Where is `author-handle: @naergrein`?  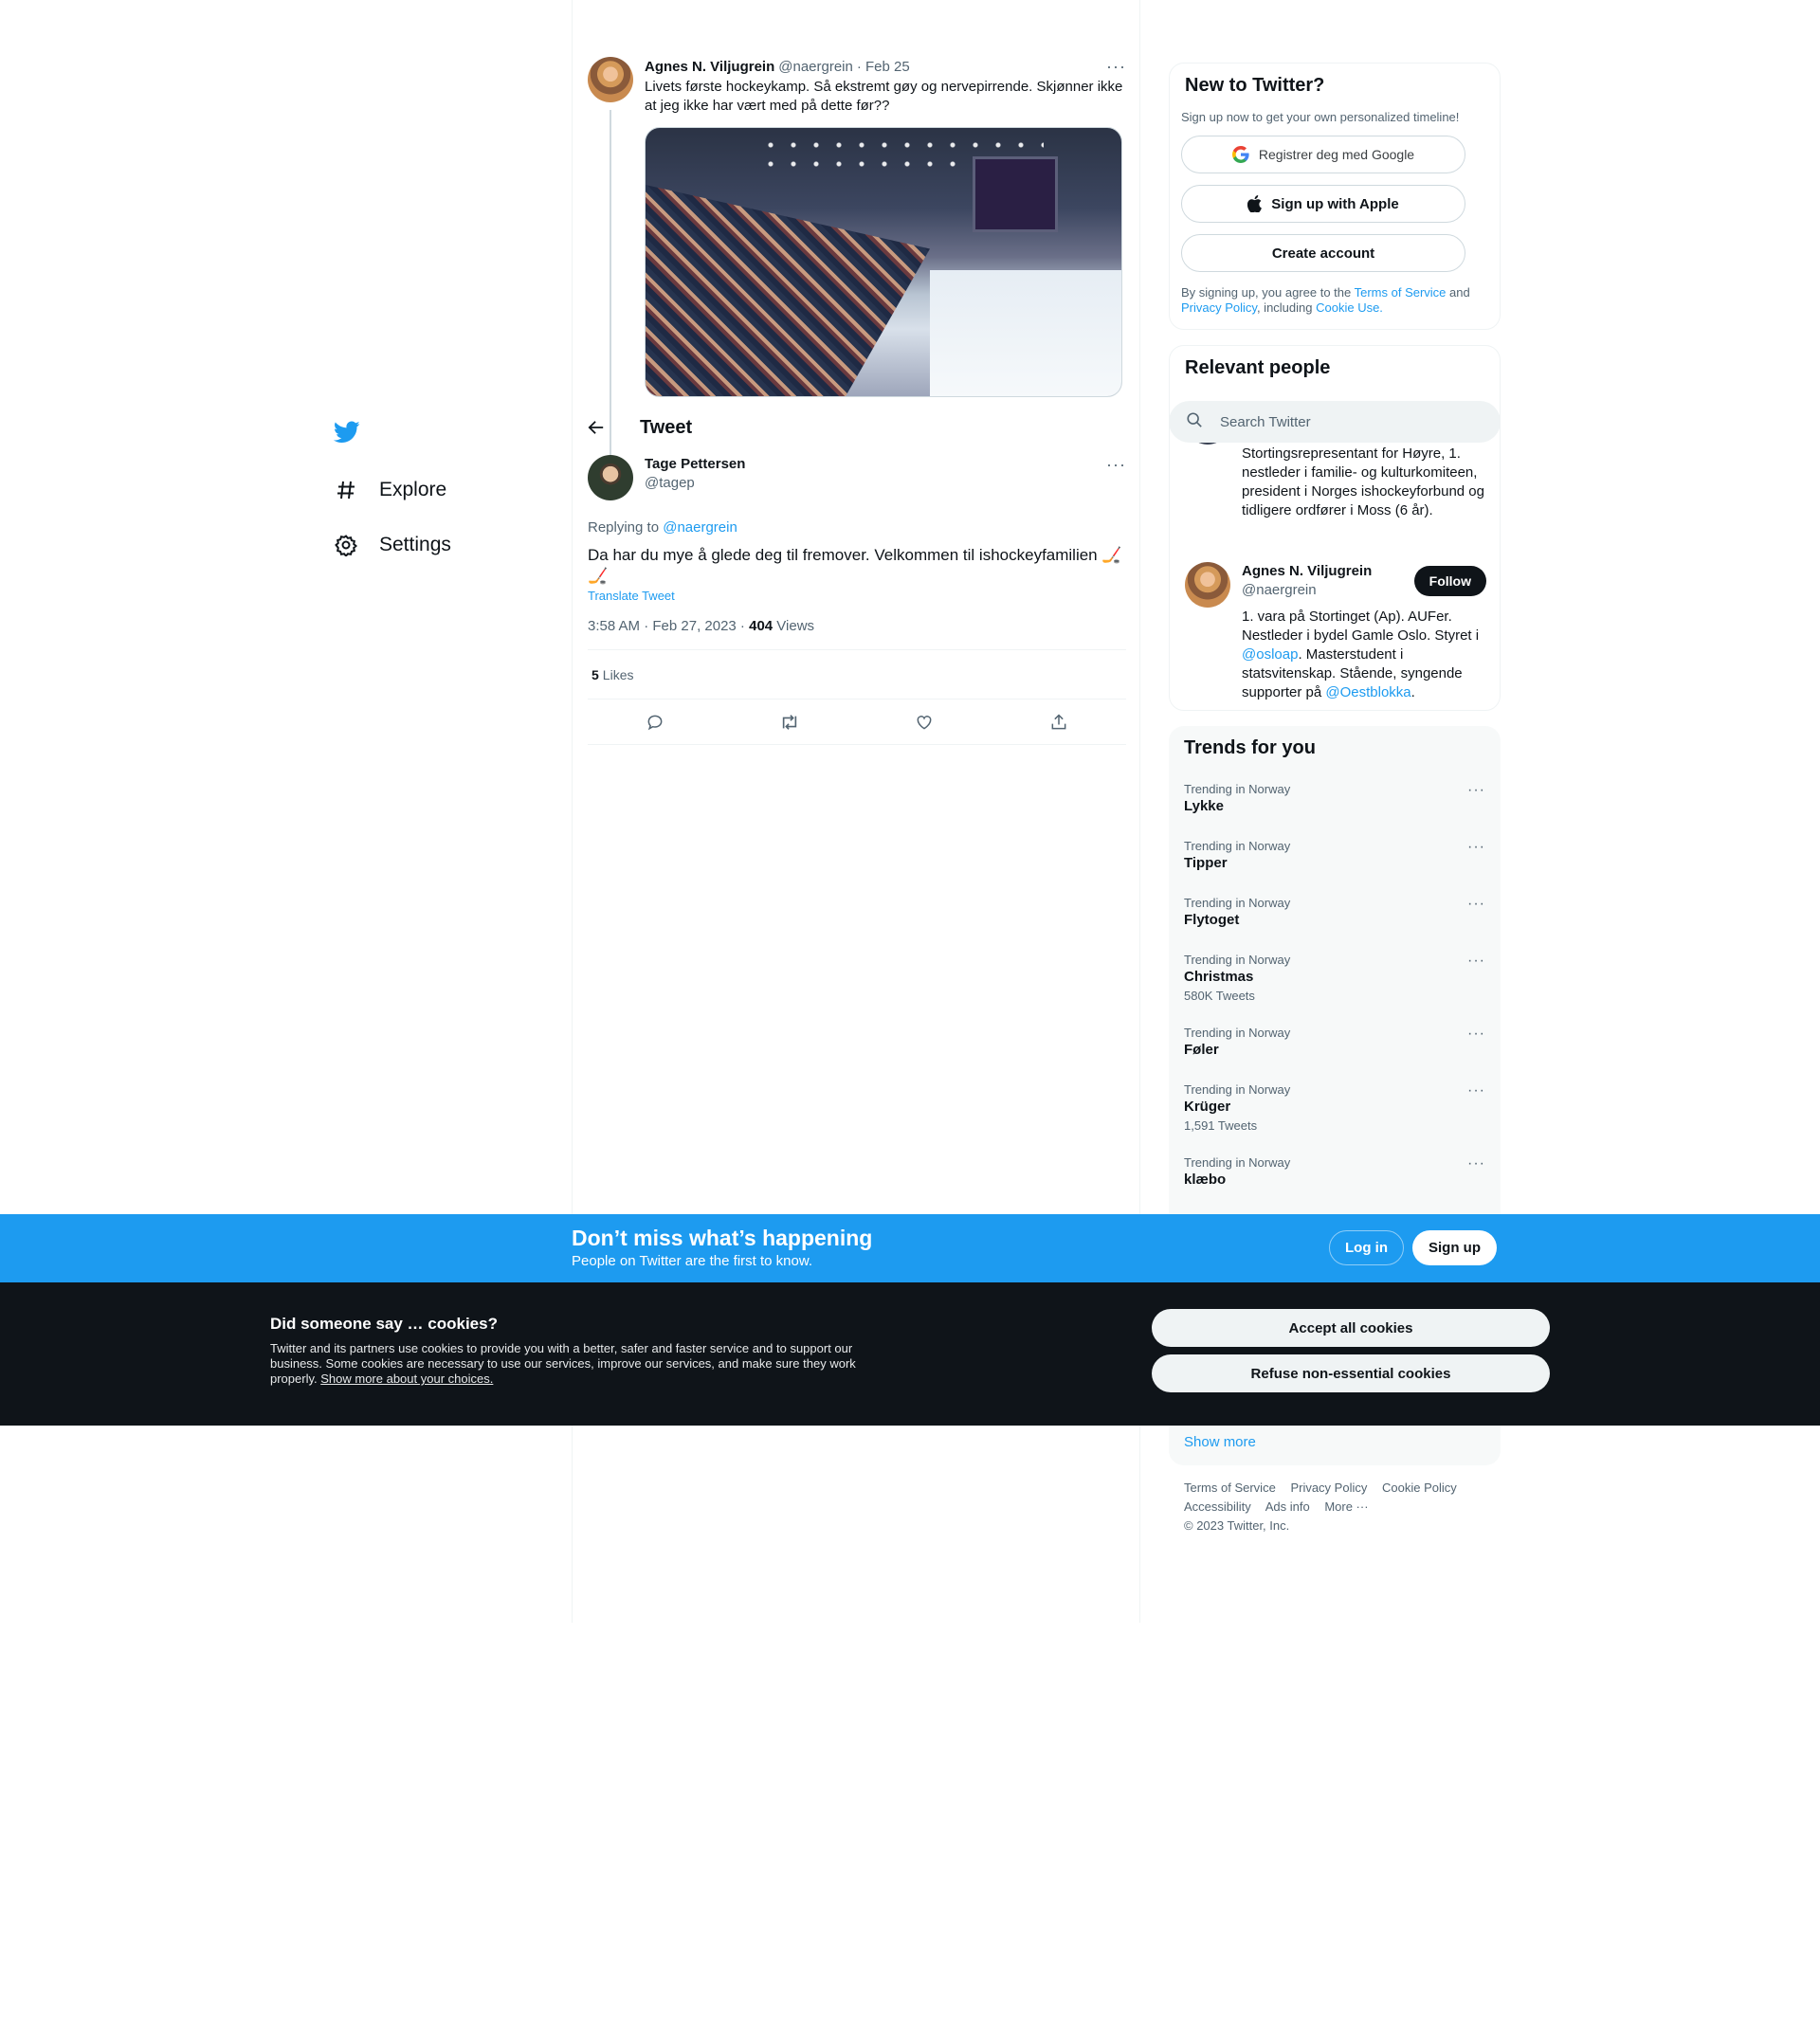
author-handle: @naergrein is located at coordinates (815, 67).